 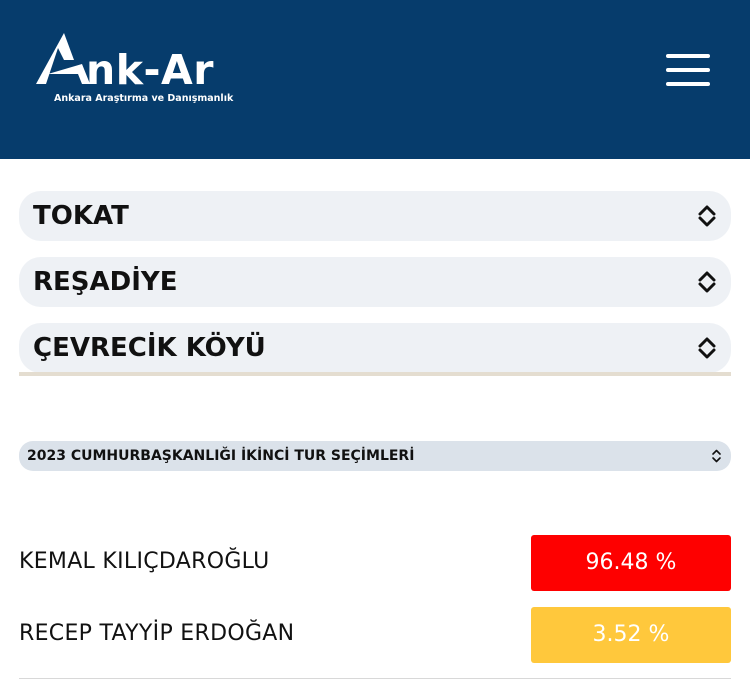 I want to click on hamburger-menu-icon, so click(x=688, y=70).